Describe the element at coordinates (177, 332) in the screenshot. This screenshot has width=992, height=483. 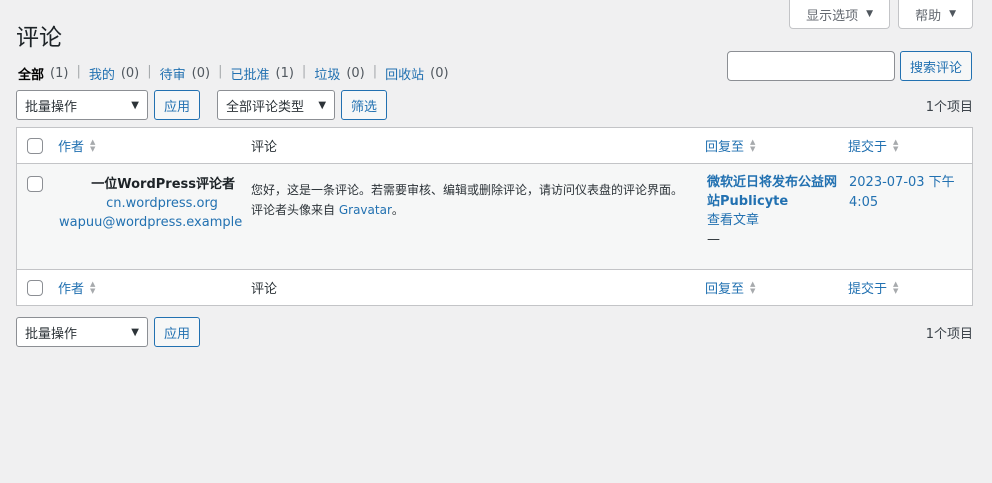
I see `apply-button-bottom: 应用` at that location.